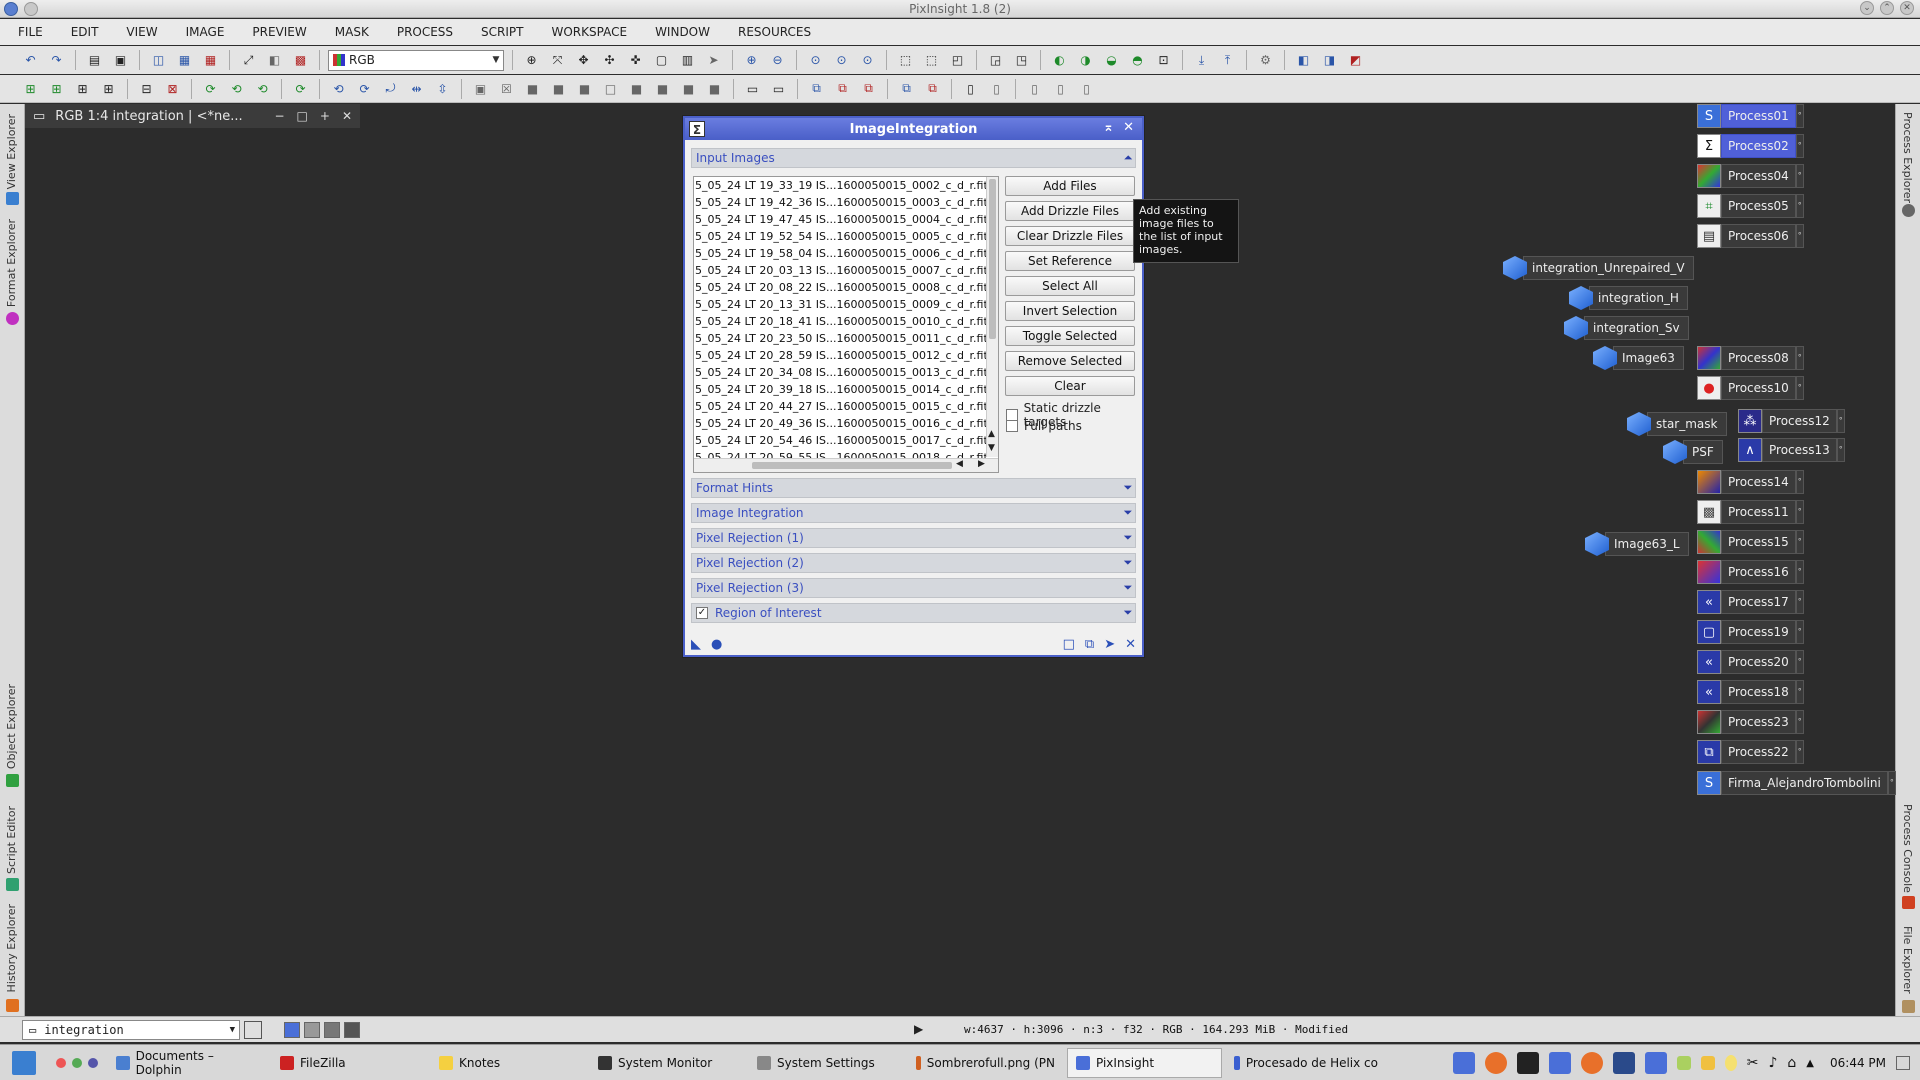  What do you see at coordinates (1750, 722) in the screenshot?
I see `process-icon-23: Process23 °` at bounding box center [1750, 722].